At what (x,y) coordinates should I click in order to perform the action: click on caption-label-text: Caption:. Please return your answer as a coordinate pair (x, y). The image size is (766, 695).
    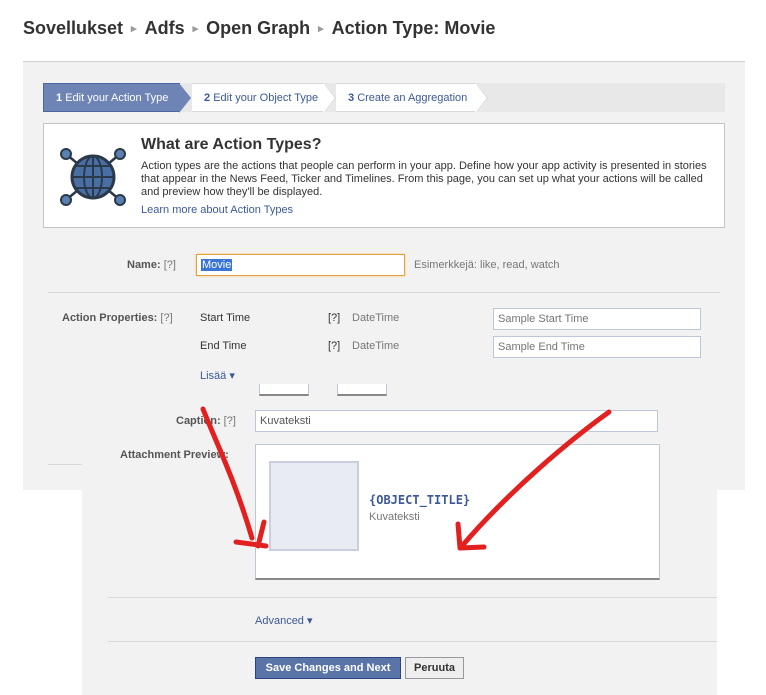
    Looking at the image, I should click on (198, 421).